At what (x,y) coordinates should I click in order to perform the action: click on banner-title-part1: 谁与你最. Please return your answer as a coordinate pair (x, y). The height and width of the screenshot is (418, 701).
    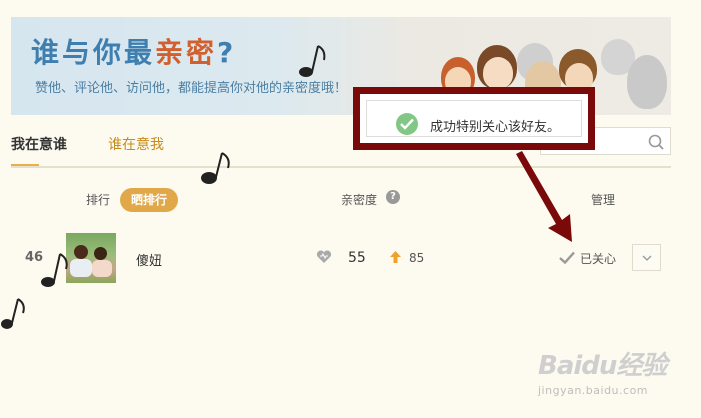
    Looking at the image, I should click on (93, 52).